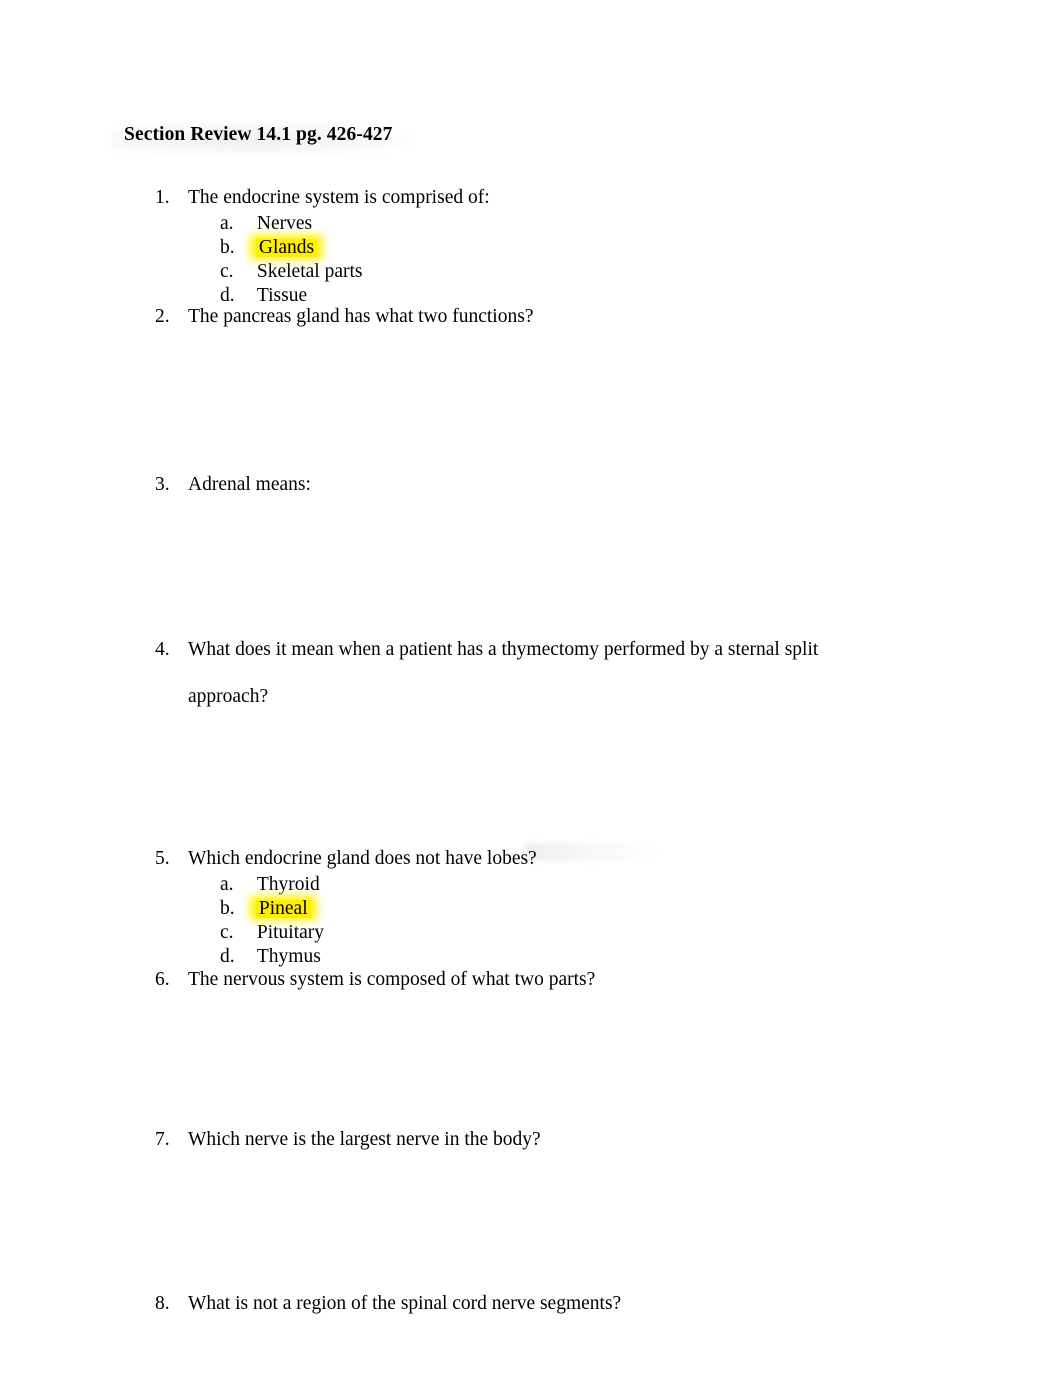 This screenshot has width=1062, height=1377. What do you see at coordinates (288, 884) in the screenshot?
I see `option-label: Thyroid` at bounding box center [288, 884].